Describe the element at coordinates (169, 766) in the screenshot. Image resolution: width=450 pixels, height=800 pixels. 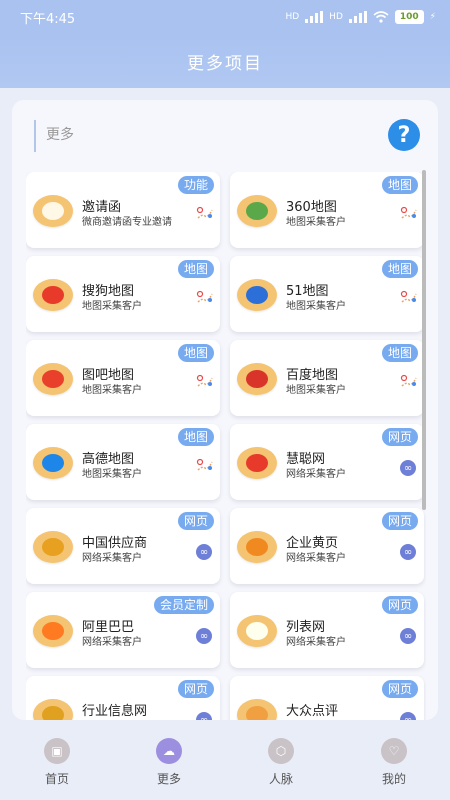
I see `tab-more: ☁ 更多` at that location.